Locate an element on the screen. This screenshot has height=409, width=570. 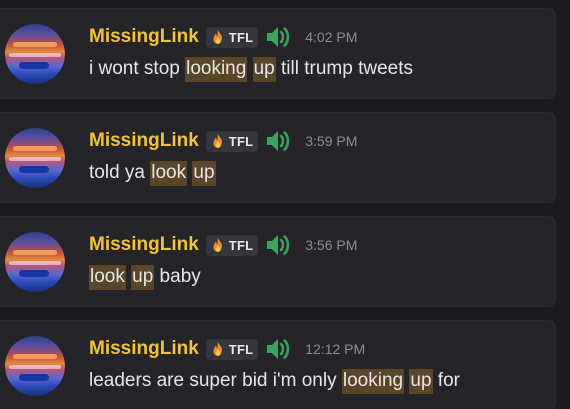
message-text: till trump tweets is located at coordinates (344, 68).